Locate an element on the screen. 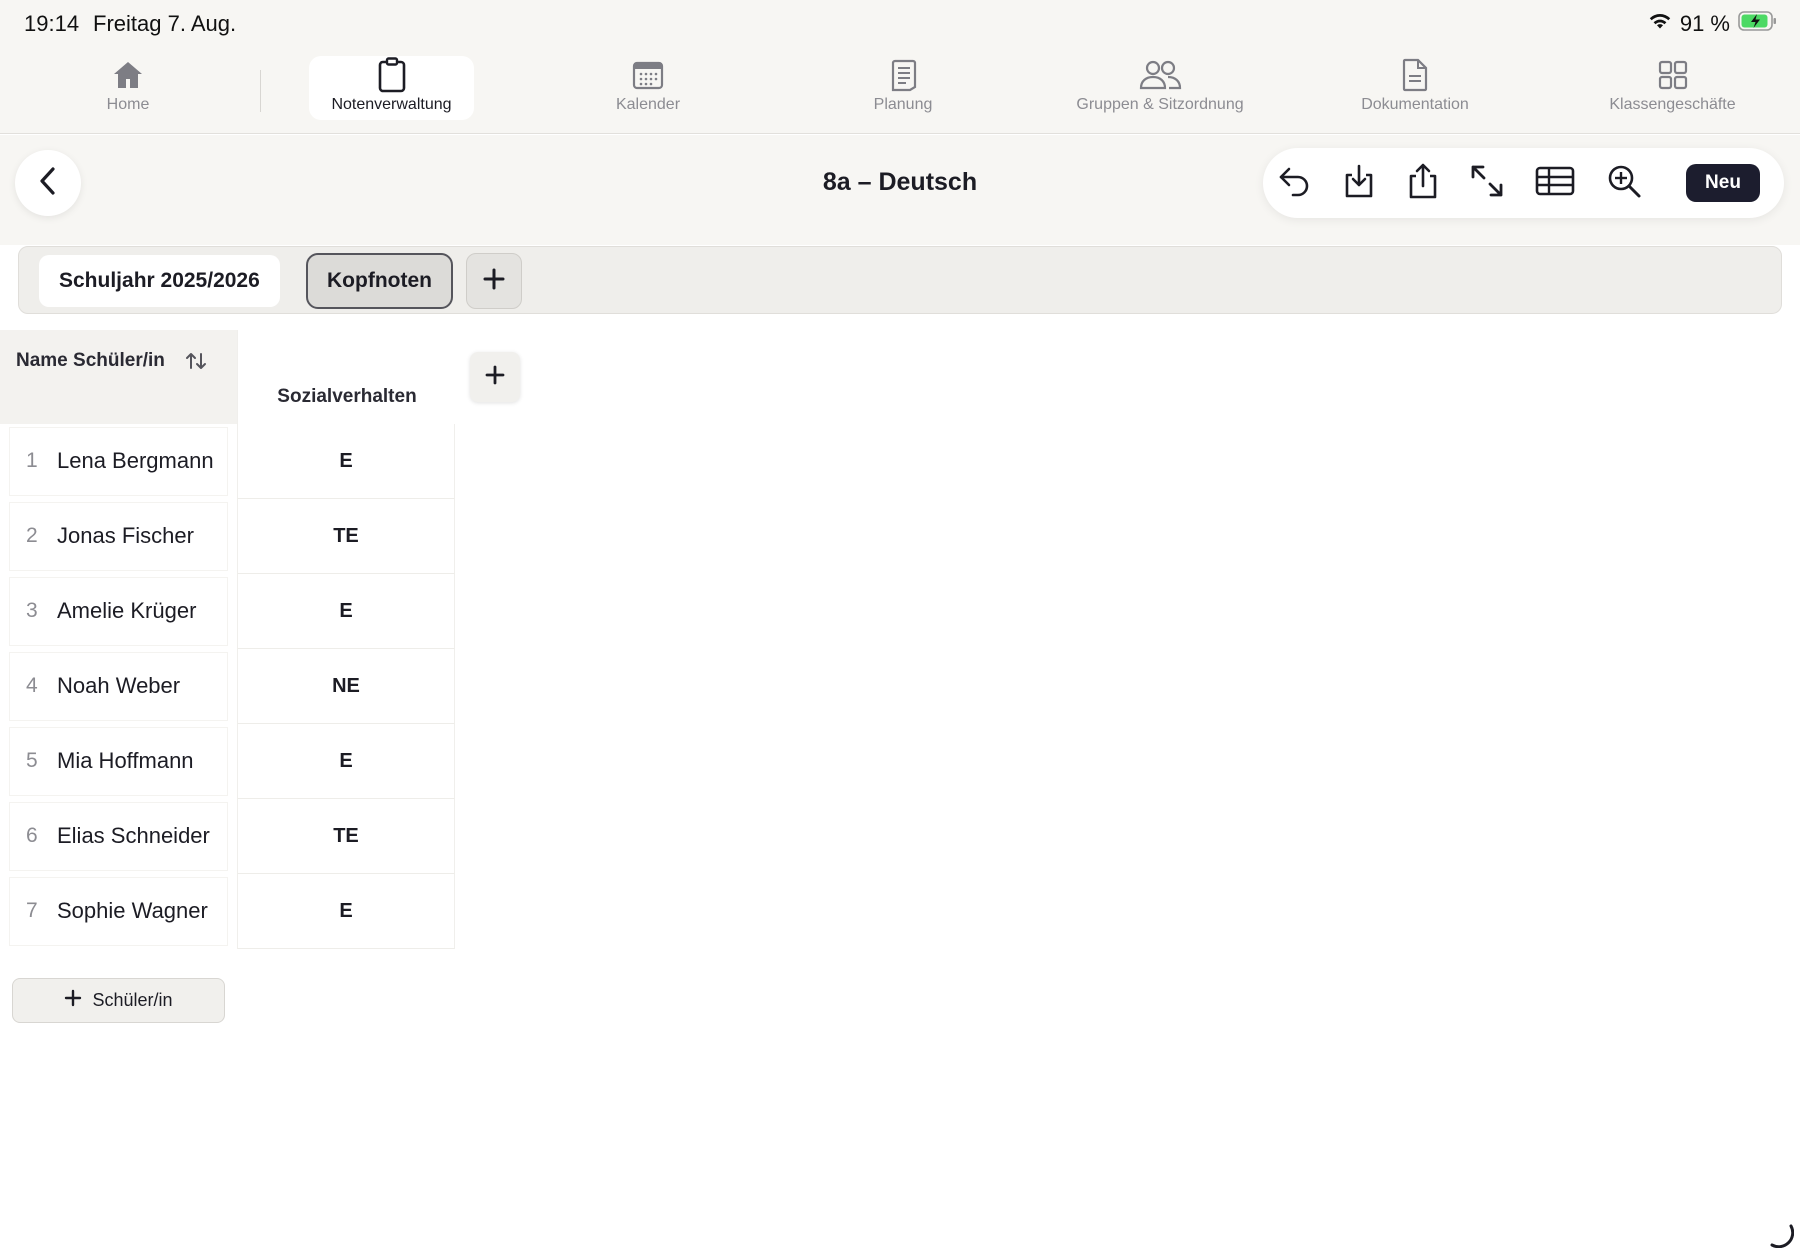 The image size is (1800, 1257). row-number: 3 is located at coordinates (32, 610).